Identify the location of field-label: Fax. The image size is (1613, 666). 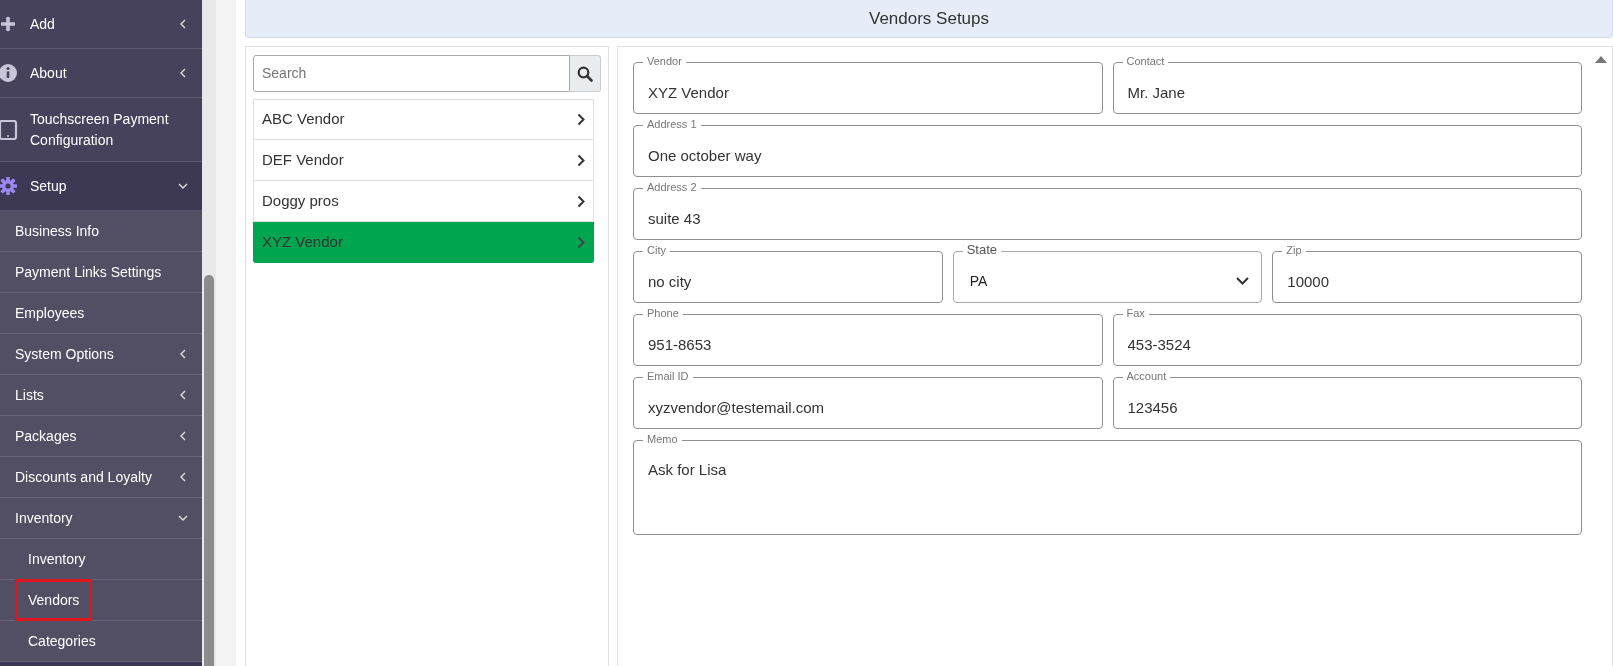
(1135, 313).